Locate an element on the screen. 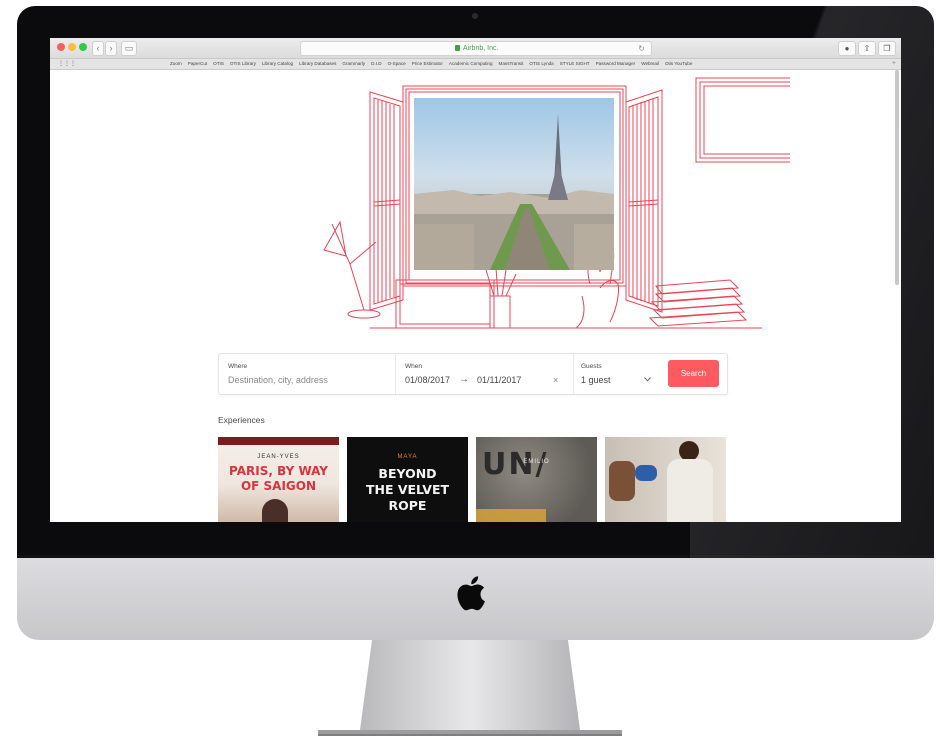 The image size is (940, 738). back-button: ‹ is located at coordinates (98, 48).